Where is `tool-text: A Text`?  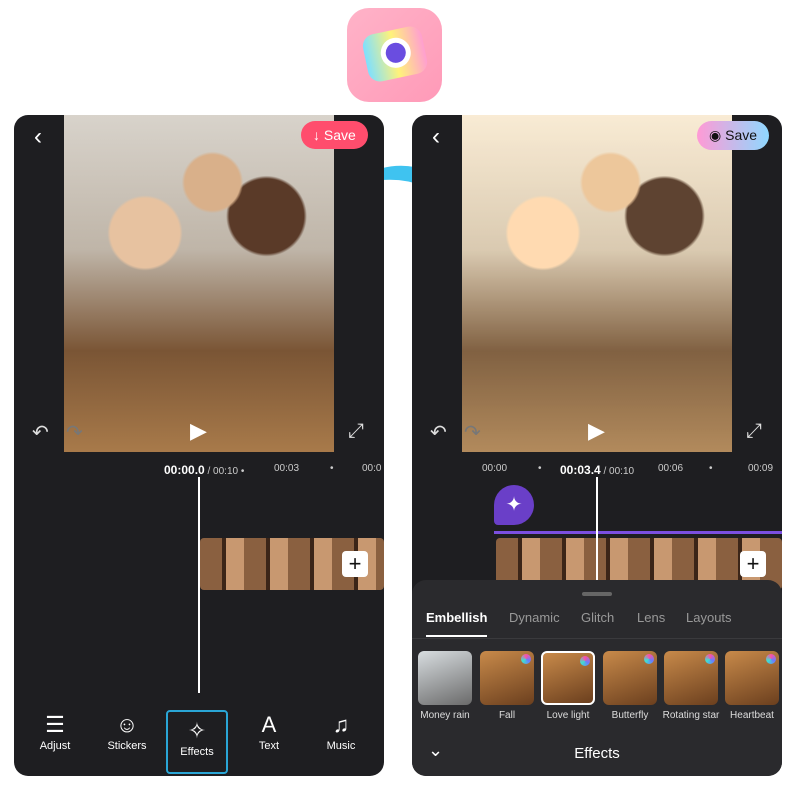
tool-text: A Text is located at coordinates (269, 731).